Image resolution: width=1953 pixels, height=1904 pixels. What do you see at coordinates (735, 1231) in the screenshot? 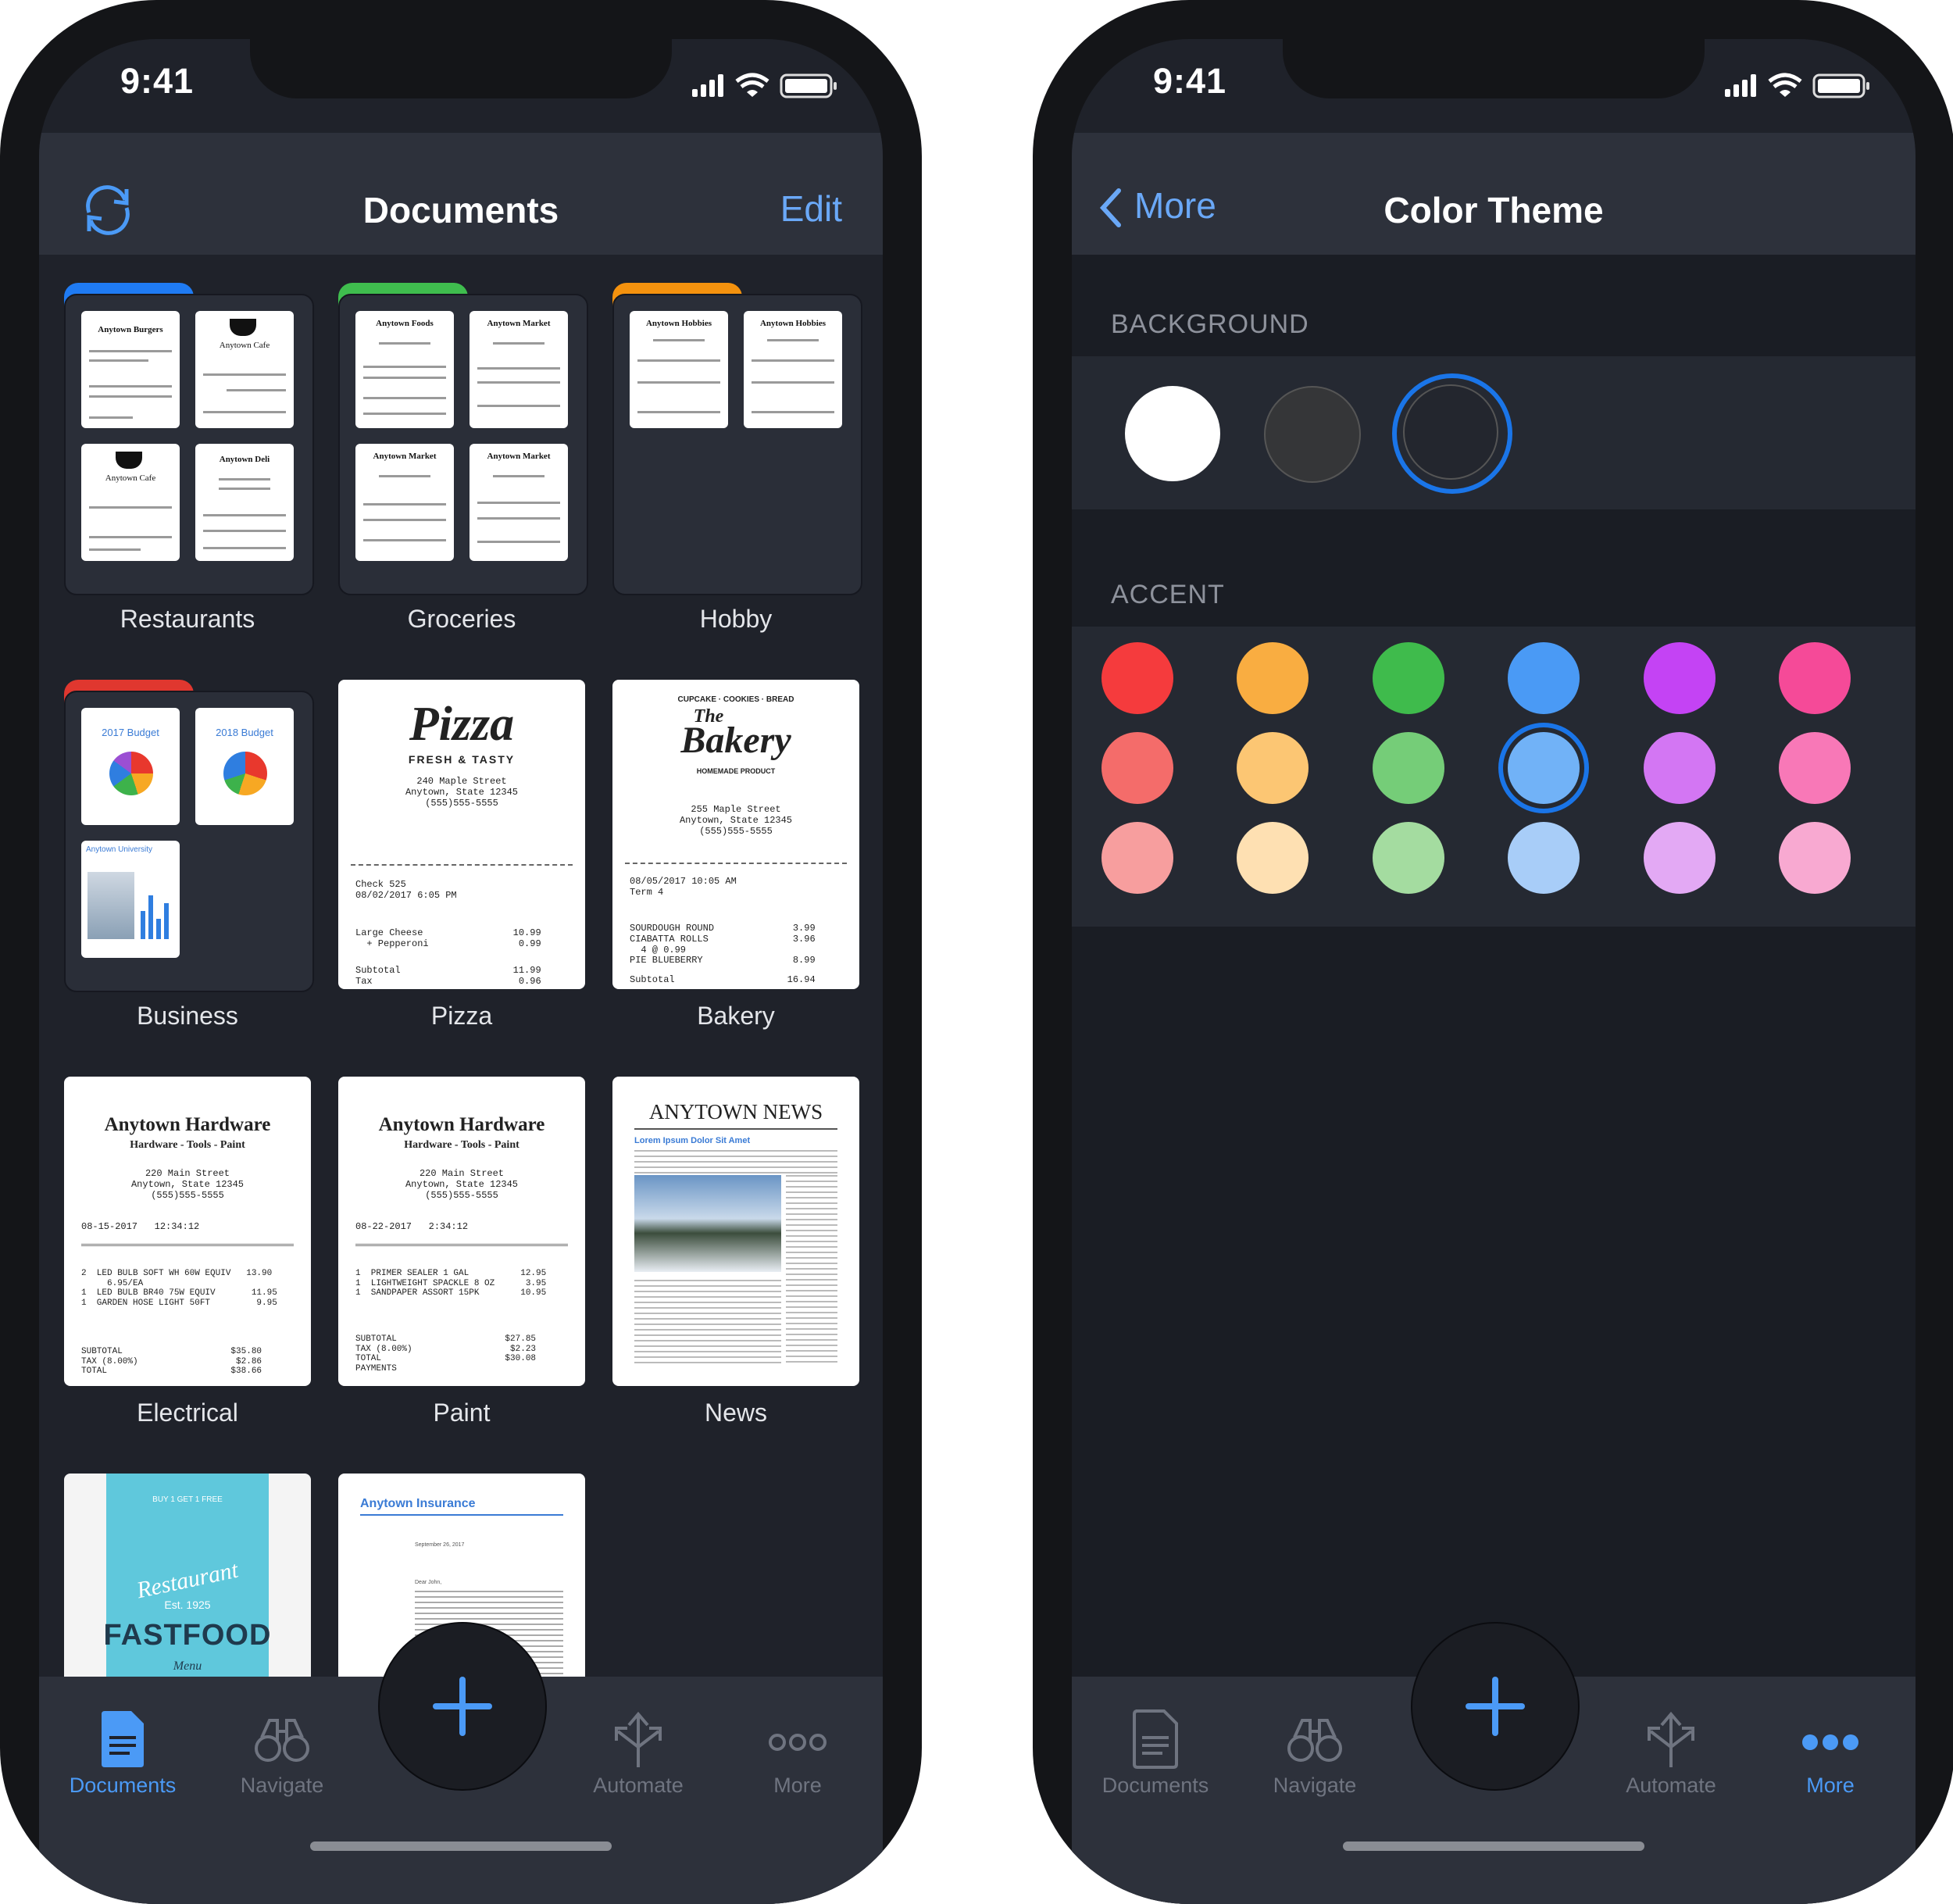
I see `news-page: ANYTOWN NEWS Lorem Ipsum Dolor Sit Amet` at bounding box center [735, 1231].